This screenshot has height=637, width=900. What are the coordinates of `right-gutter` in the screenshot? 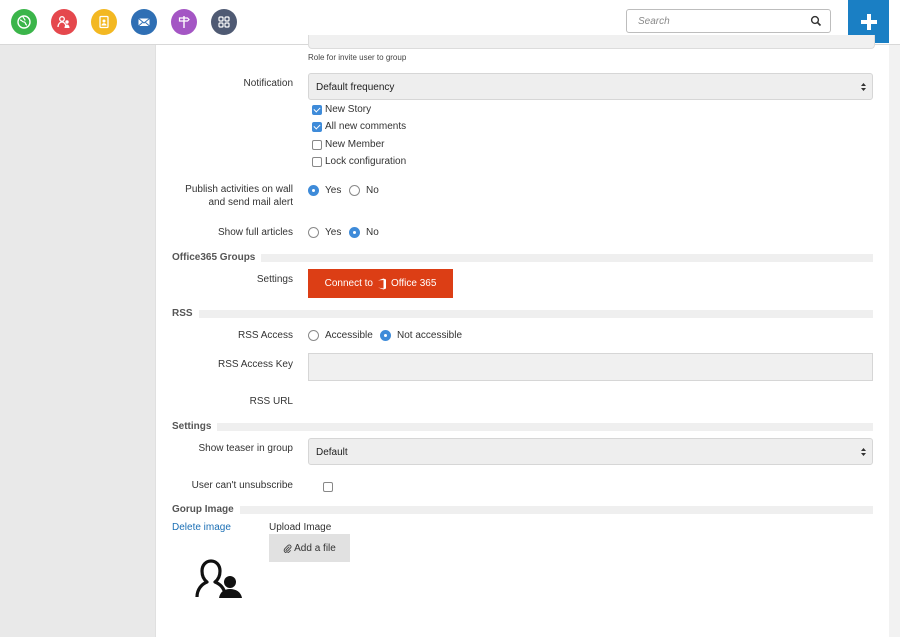 It's located at (894, 341).